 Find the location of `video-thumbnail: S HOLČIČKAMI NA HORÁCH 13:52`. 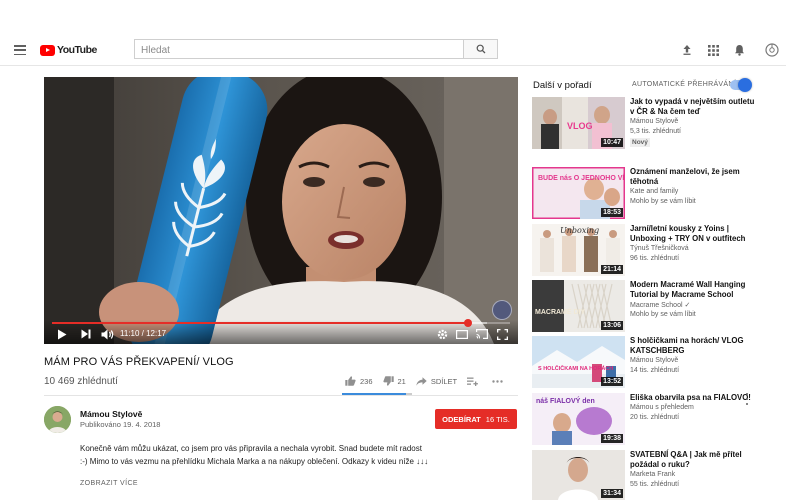

video-thumbnail: S HOLČIČKAMI NA HORÁCH 13:52 is located at coordinates (578, 362).